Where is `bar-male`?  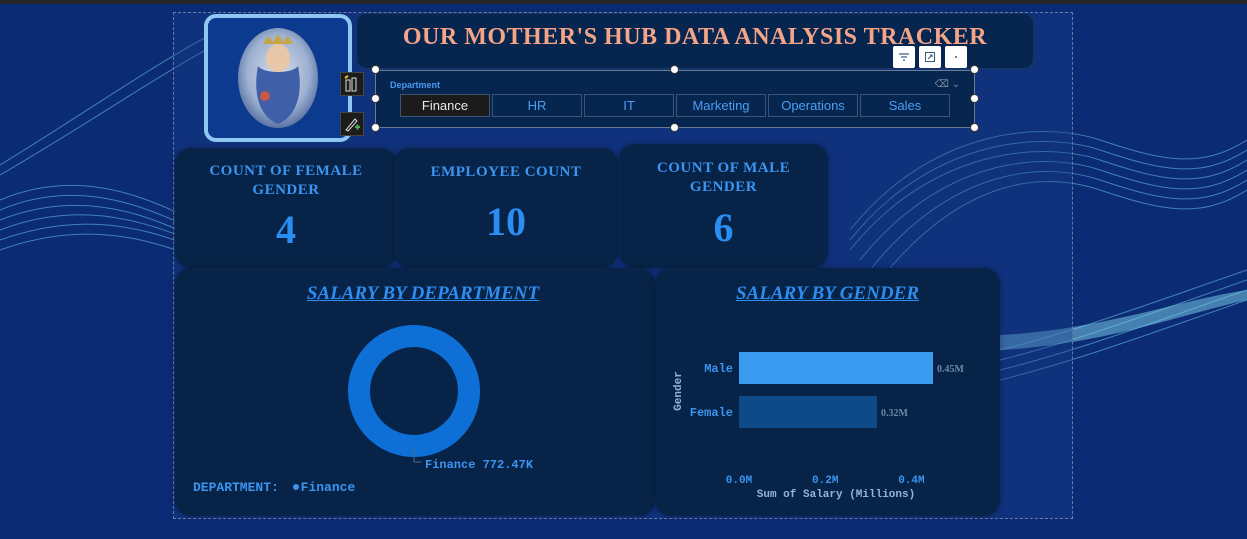
bar-male is located at coordinates (836, 368).